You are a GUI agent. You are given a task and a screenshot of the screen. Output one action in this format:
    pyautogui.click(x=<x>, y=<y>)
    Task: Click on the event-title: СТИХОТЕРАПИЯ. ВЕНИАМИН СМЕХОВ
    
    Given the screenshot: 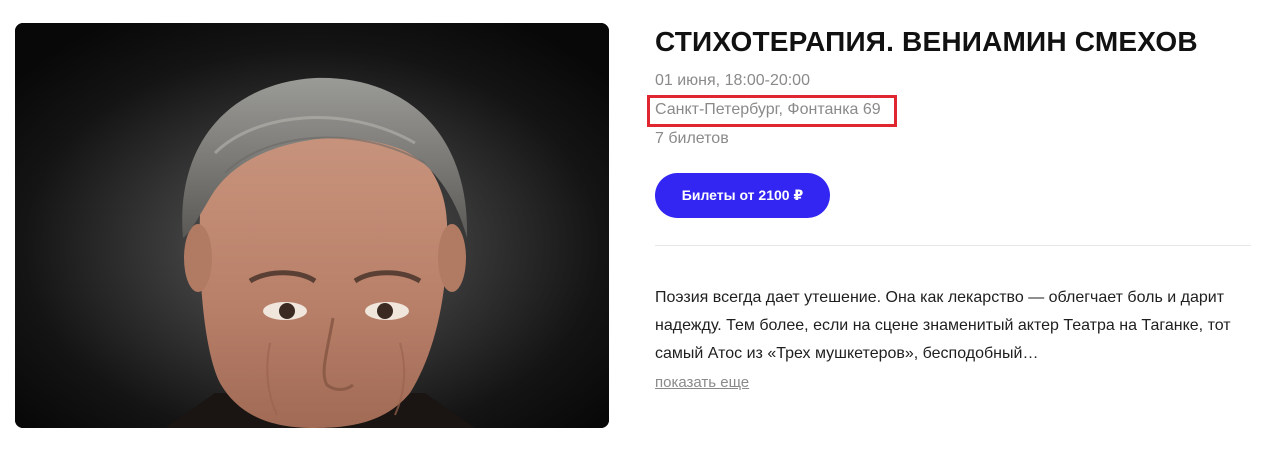 What is the action you would take?
    pyautogui.click(x=926, y=41)
    